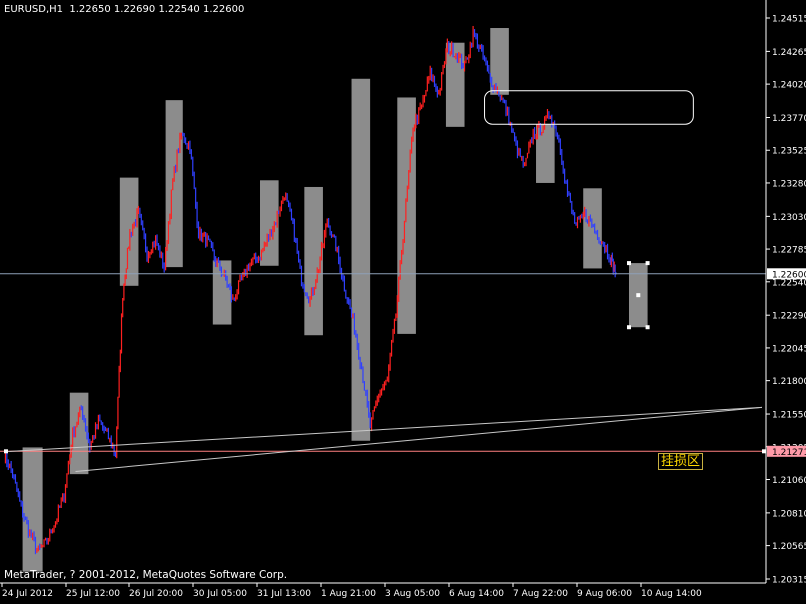 The width and height of the screenshot is (806, 604). What do you see at coordinates (348, 594) in the screenshot?
I see `x-tick-label: 1 Aug 21:00` at bounding box center [348, 594].